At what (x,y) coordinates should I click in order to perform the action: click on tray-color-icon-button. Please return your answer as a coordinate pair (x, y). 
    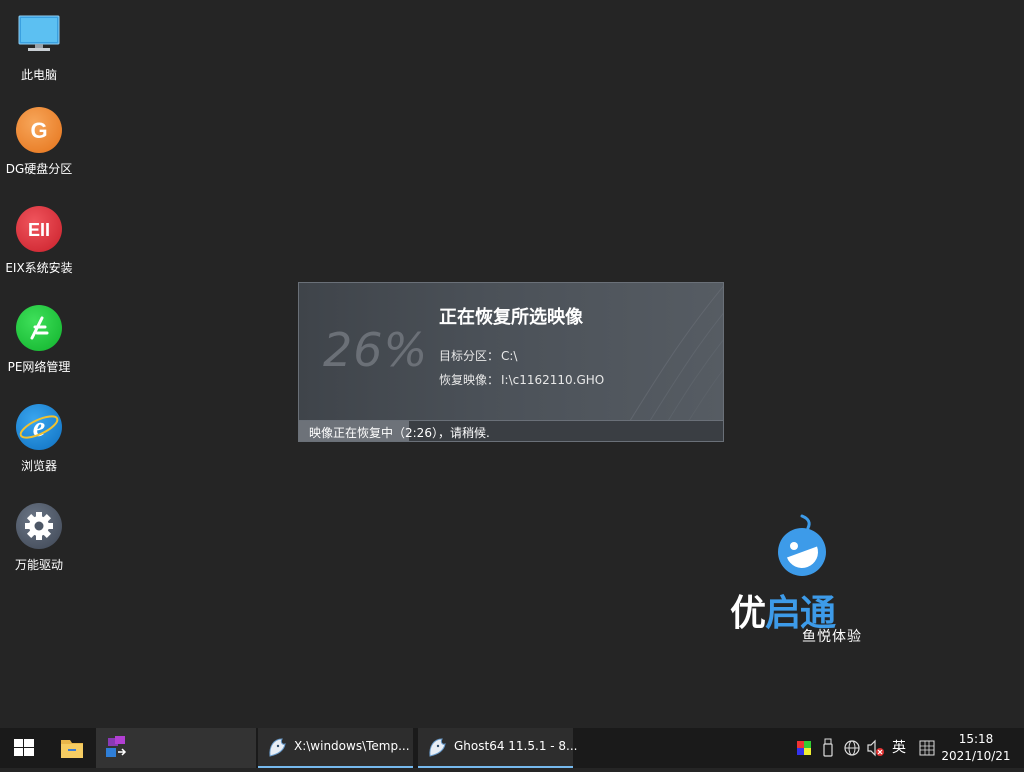
    Looking at the image, I should click on (804, 748).